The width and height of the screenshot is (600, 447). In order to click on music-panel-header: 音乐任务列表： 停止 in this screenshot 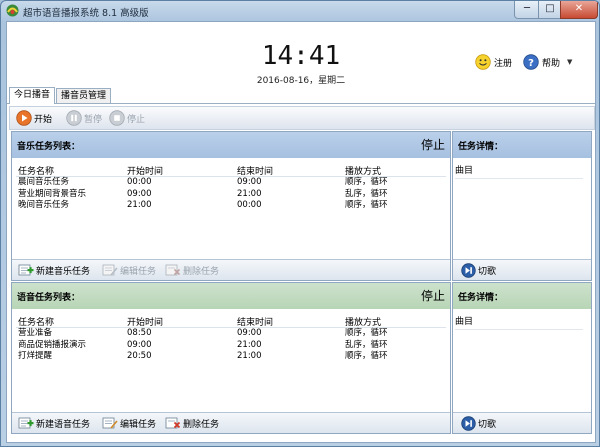, I will do `click(231, 145)`.